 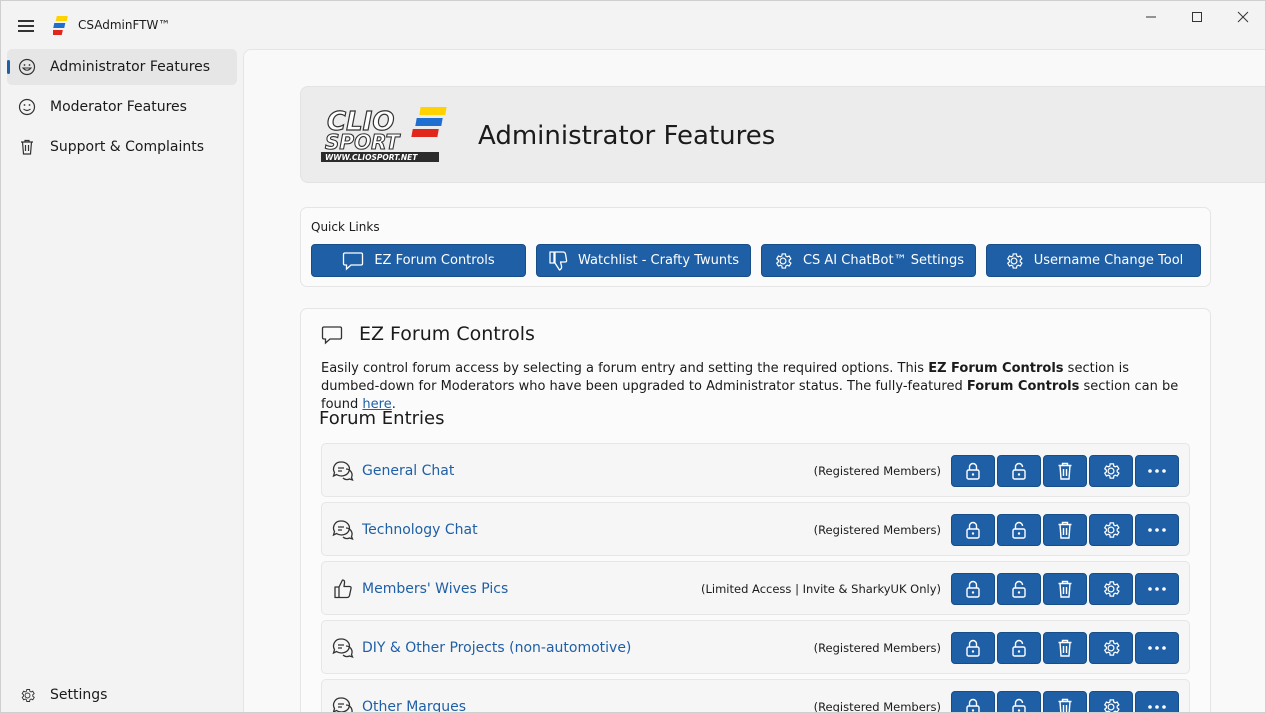 I want to click on chatbot-settings-button: CS AI ChatBot™ Settings, so click(x=868, y=260).